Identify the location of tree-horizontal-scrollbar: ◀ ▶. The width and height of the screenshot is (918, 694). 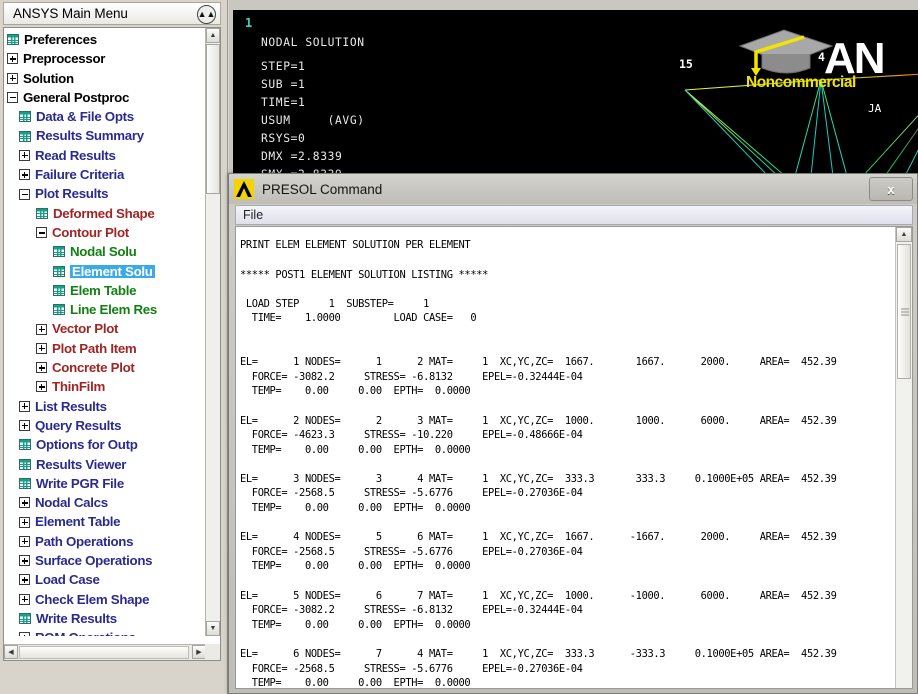
(105, 652).